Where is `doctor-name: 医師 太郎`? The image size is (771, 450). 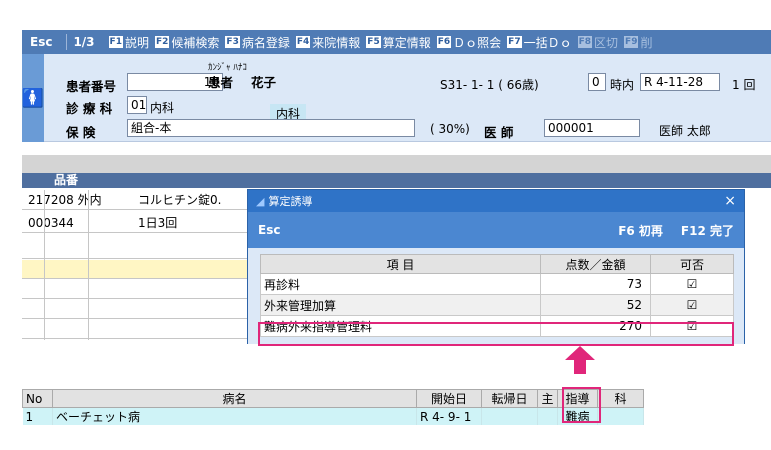 doctor-name: 医師 太郎 is located at coordinates (685, 131).